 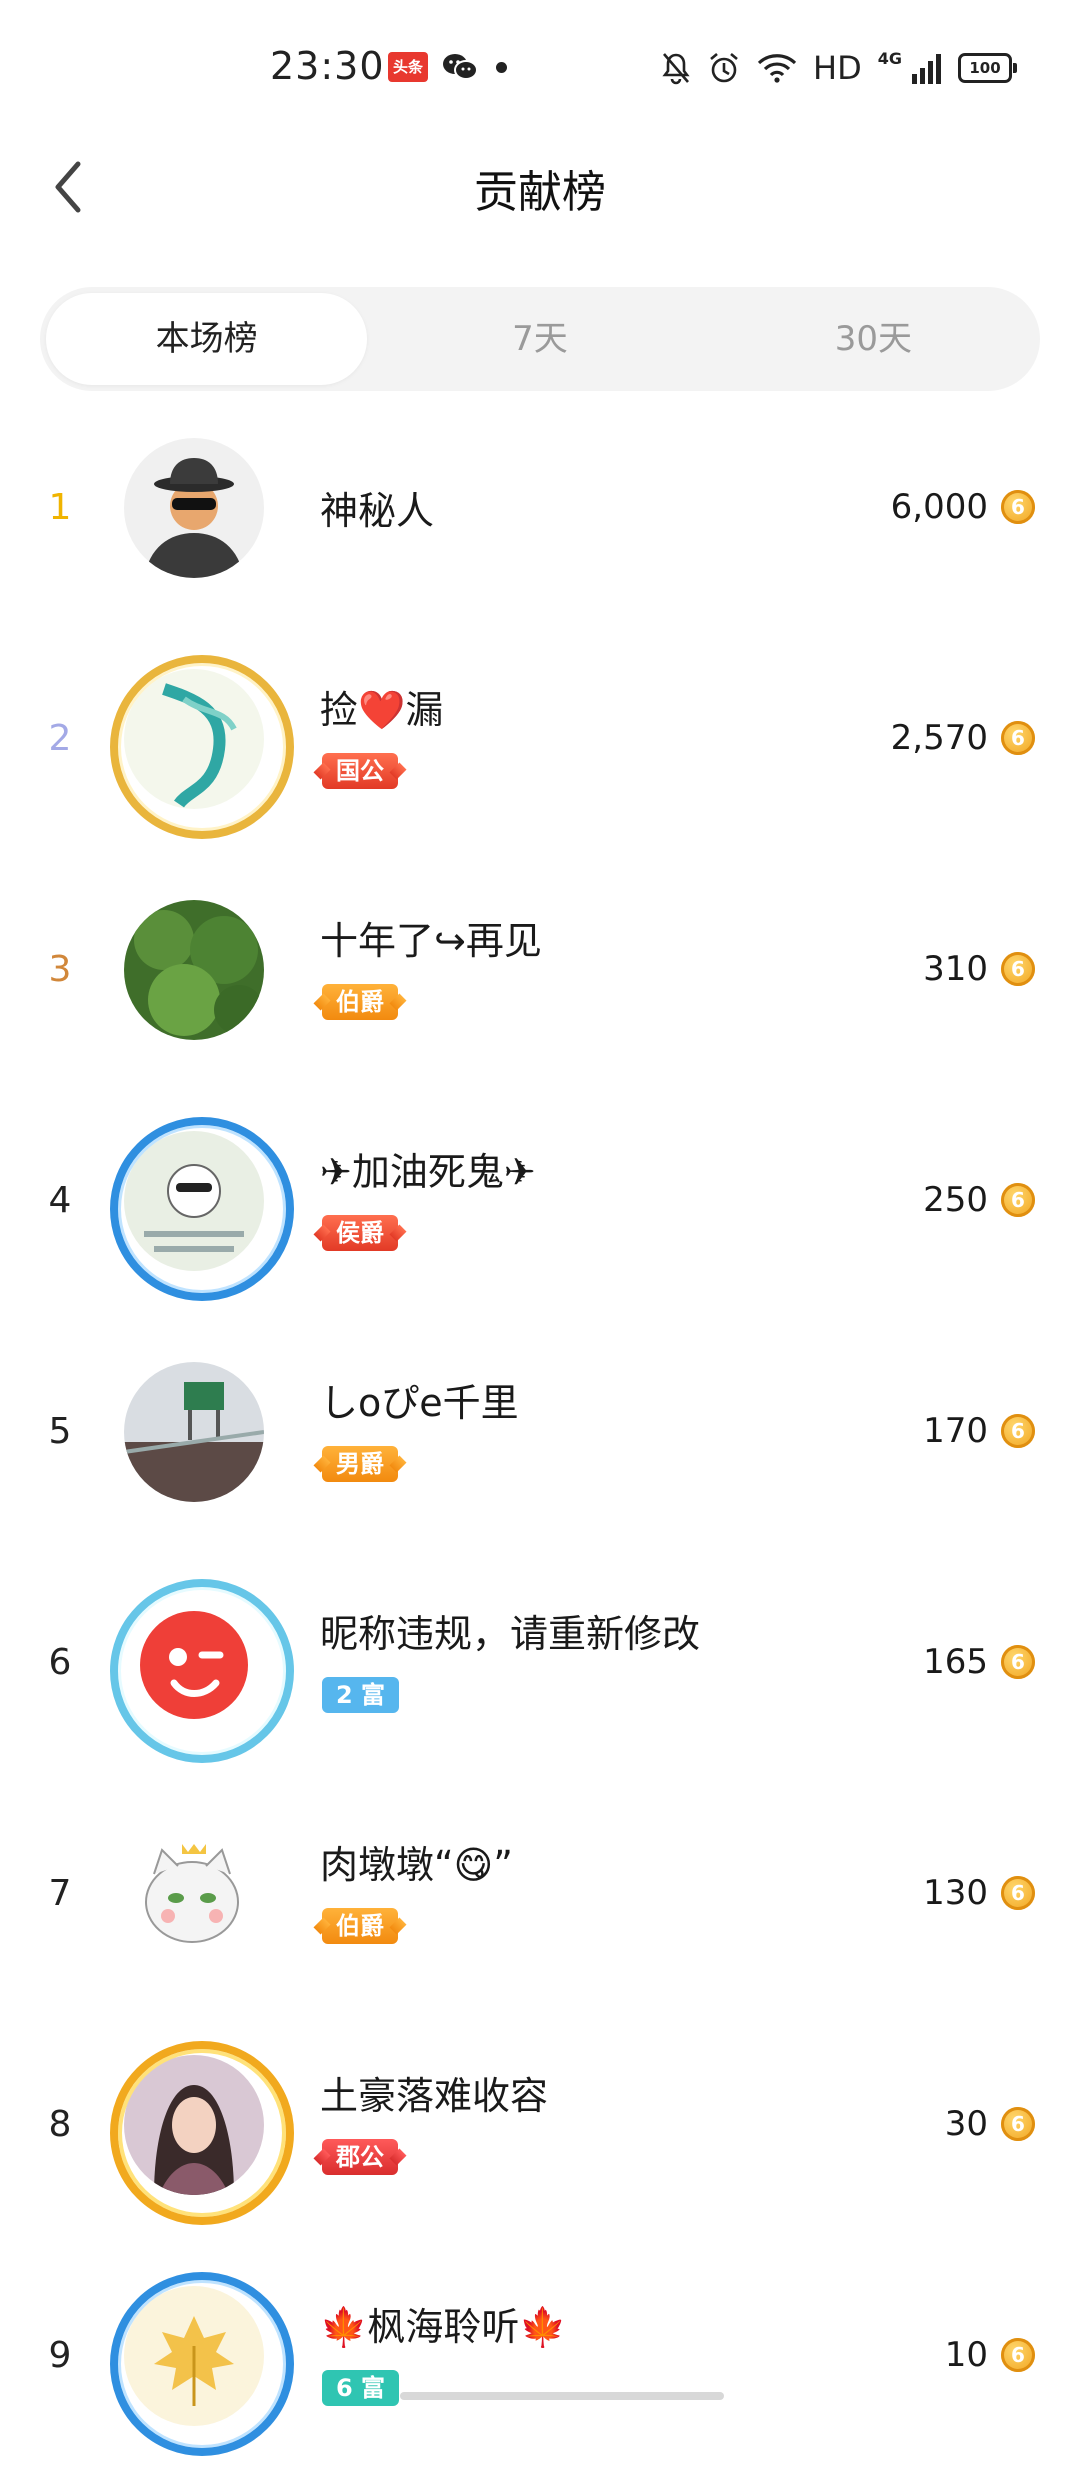 What do you see at coordinates (382, 710) in the screenshot?
I see `user-name: 捡❤️漏` at bounding box center [382, 710].